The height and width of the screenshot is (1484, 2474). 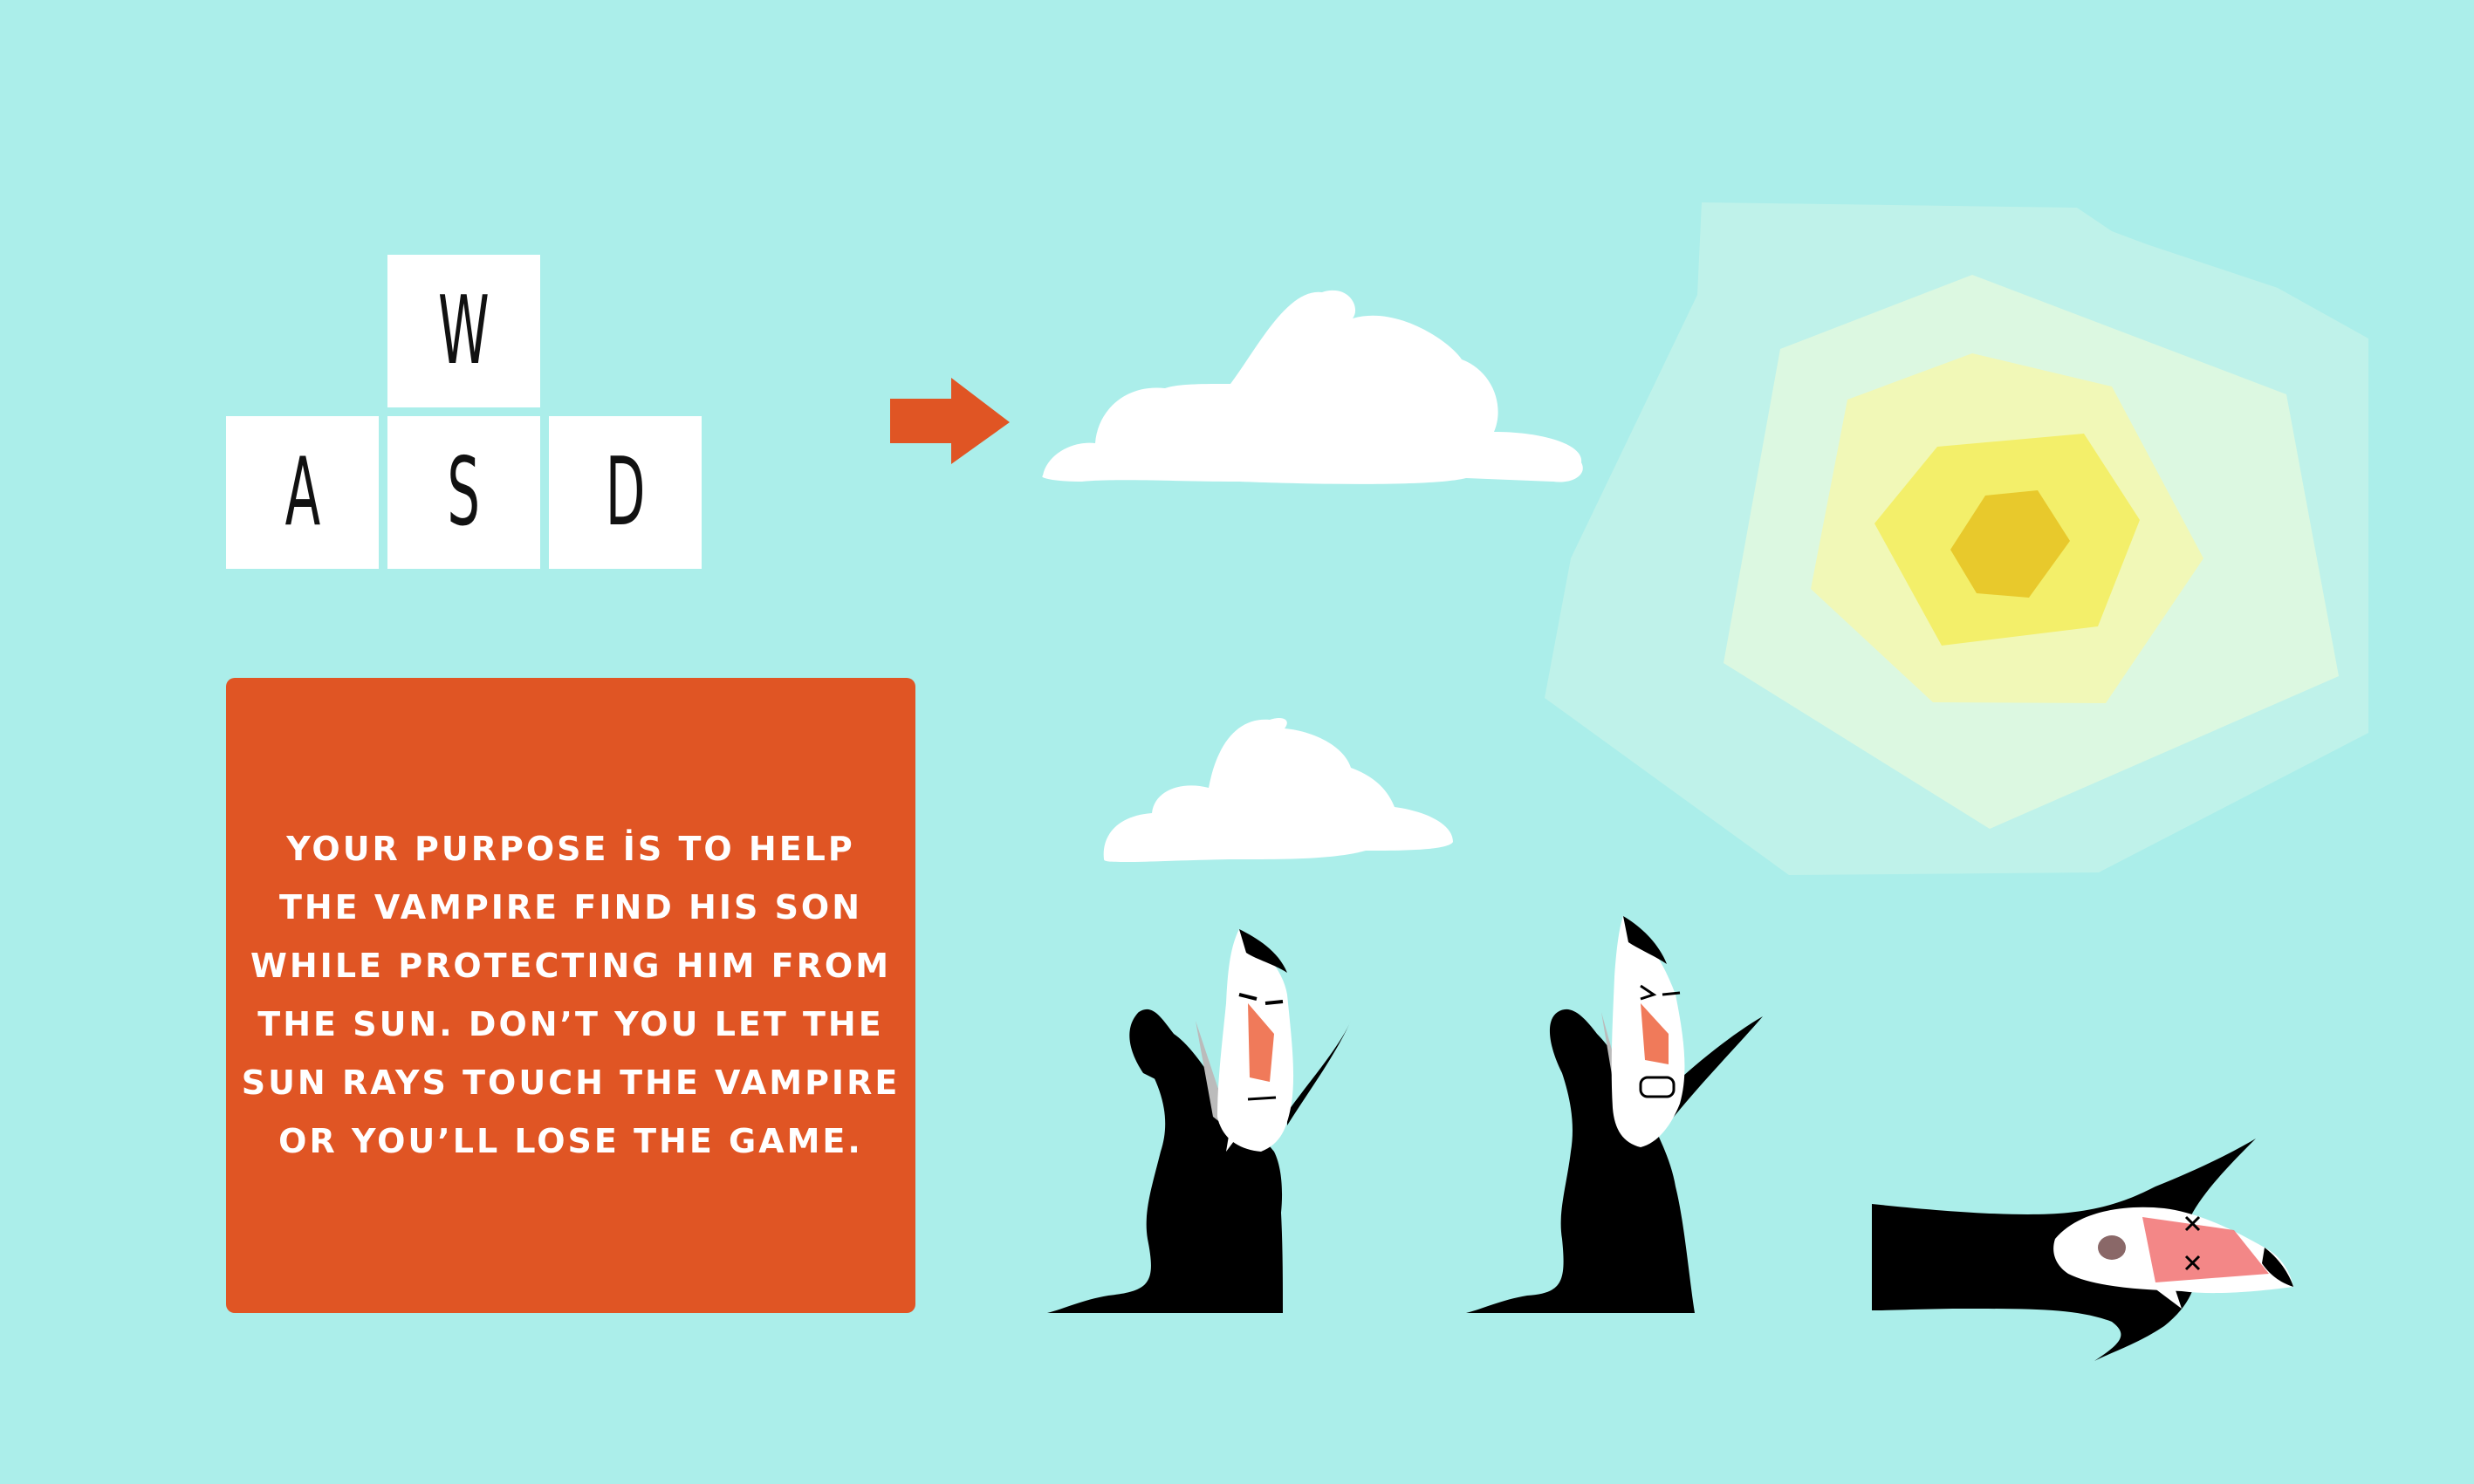 I want to click on vampire-dead-icon, so click(x=2083, y=1250).